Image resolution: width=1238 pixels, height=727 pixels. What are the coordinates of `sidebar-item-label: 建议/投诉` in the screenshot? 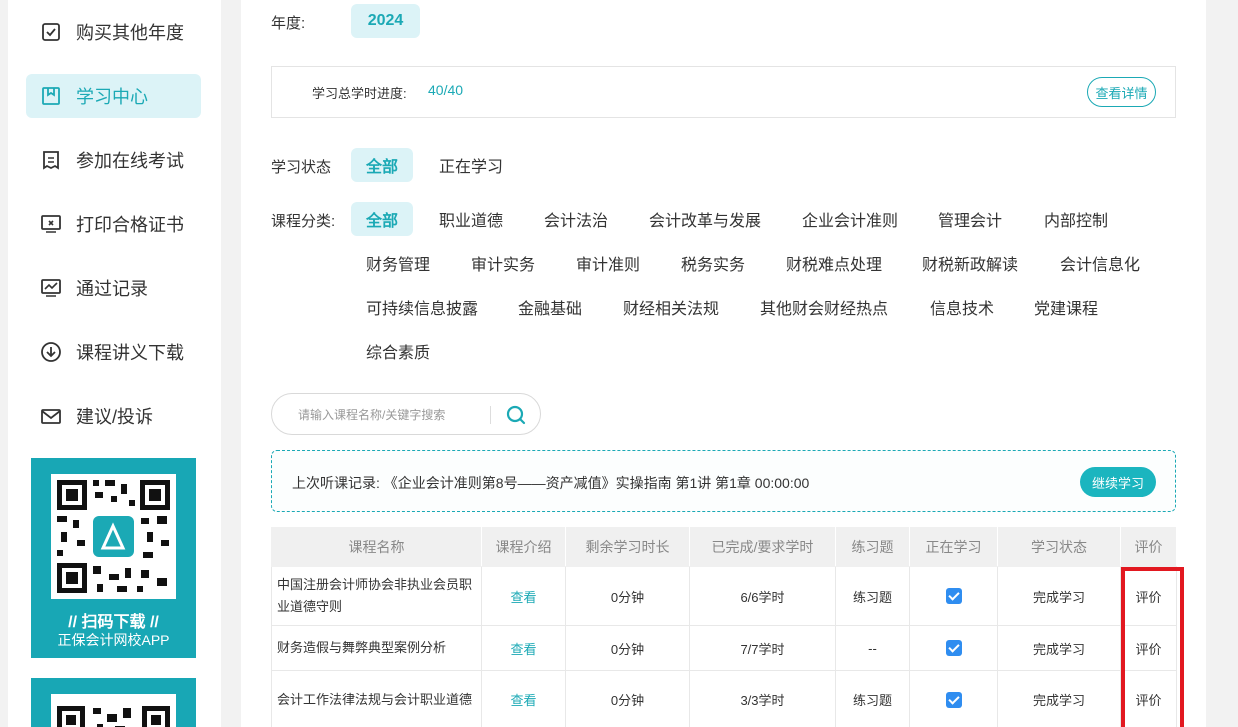 It's located at (115, 417).